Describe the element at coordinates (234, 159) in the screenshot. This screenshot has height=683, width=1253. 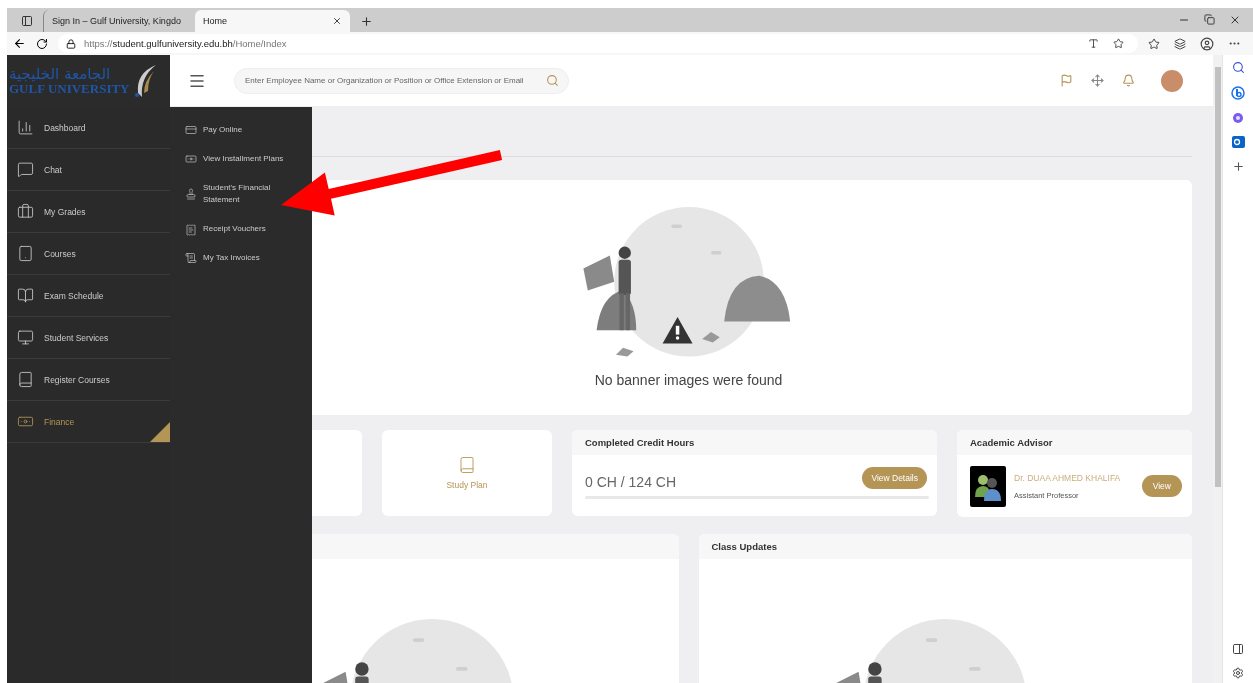
I see `submenu-item: View Installment Plans` at that location.